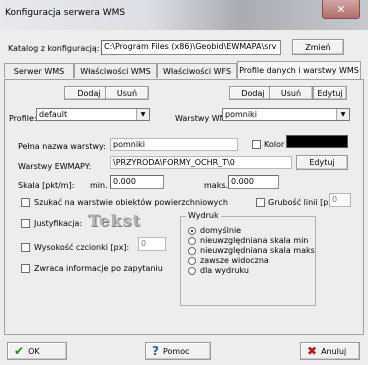 Image resolution: width=368 pixels, height=365 pixels. I want to click on font-height-checkbox, so click(25, 247).